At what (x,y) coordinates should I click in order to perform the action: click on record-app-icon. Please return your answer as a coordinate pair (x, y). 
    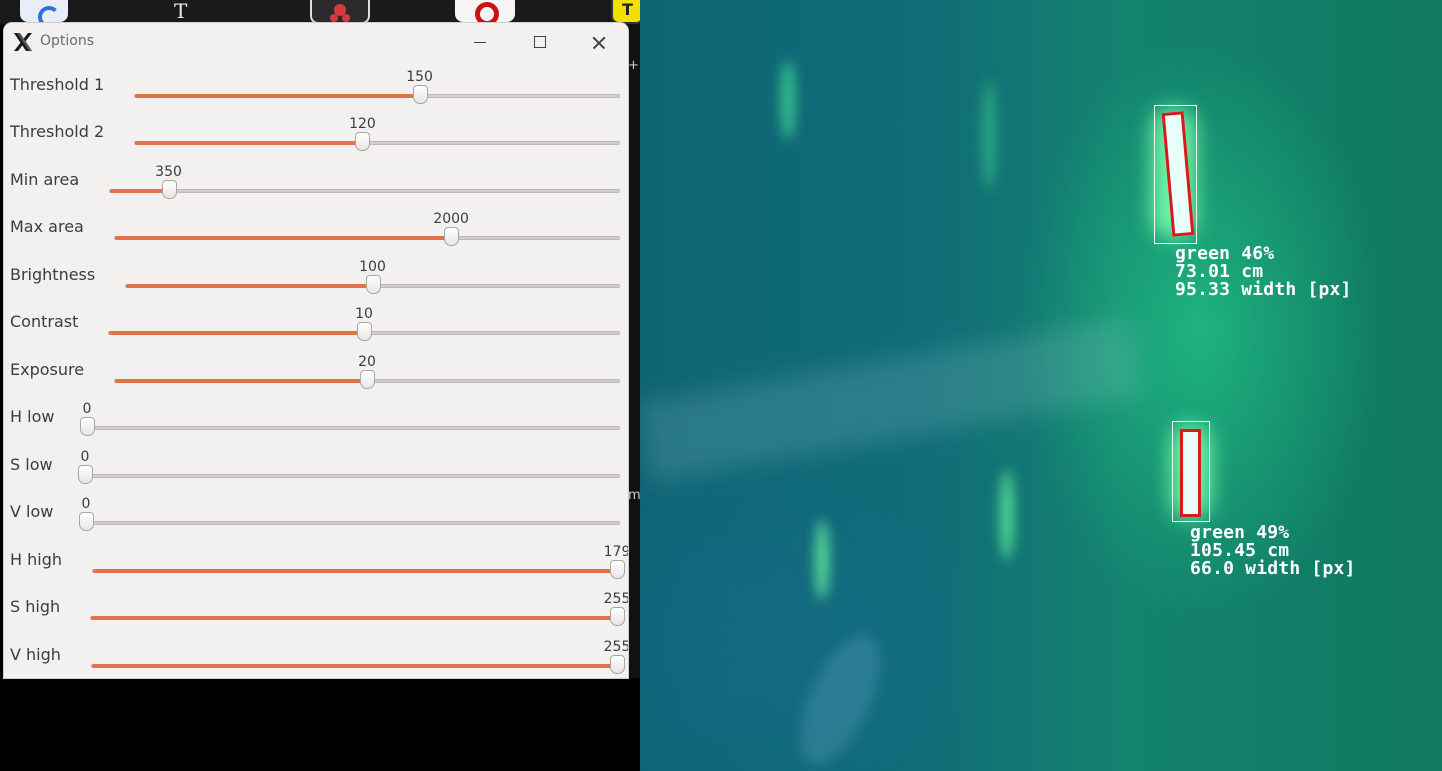
    Looking at the image, I should click on (485, 13).